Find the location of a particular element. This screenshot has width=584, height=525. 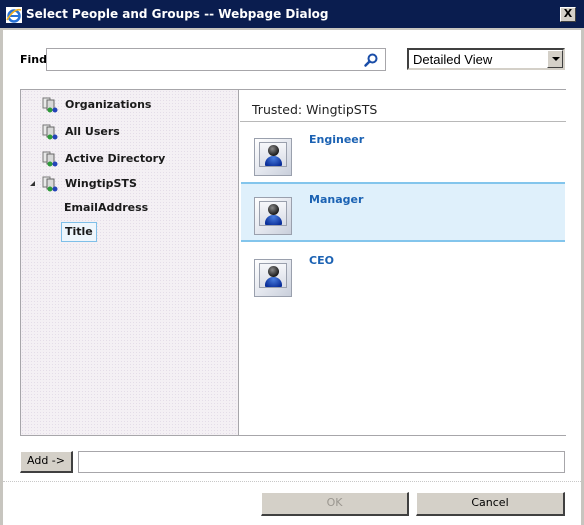

selected-entities-input is located at coordinates (321, 462).